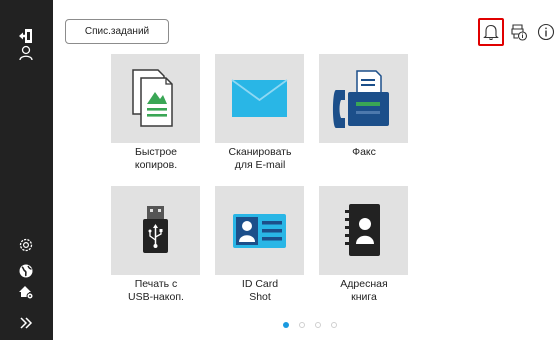  What do you see at coordinates (156, 284) in the screenshot?
I see `tile-label-line1: Печать с` at bounding box center [156, 284].